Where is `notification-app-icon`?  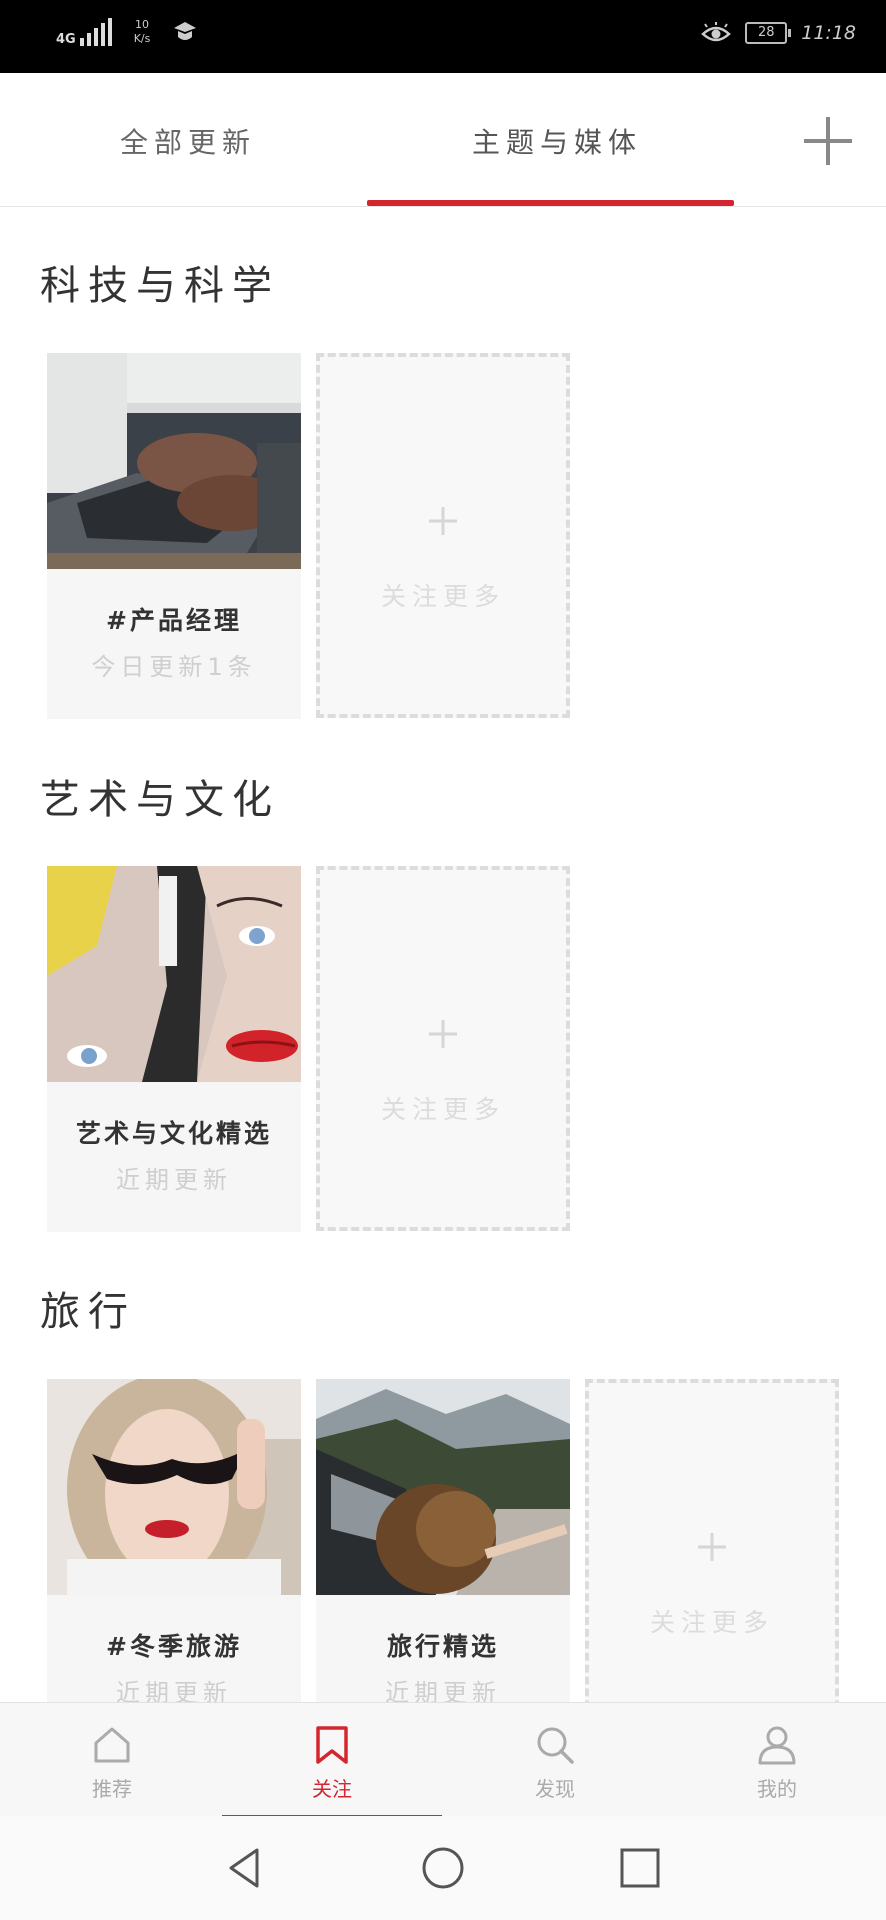 notification-app-icon is located at coordinates (185, 31).